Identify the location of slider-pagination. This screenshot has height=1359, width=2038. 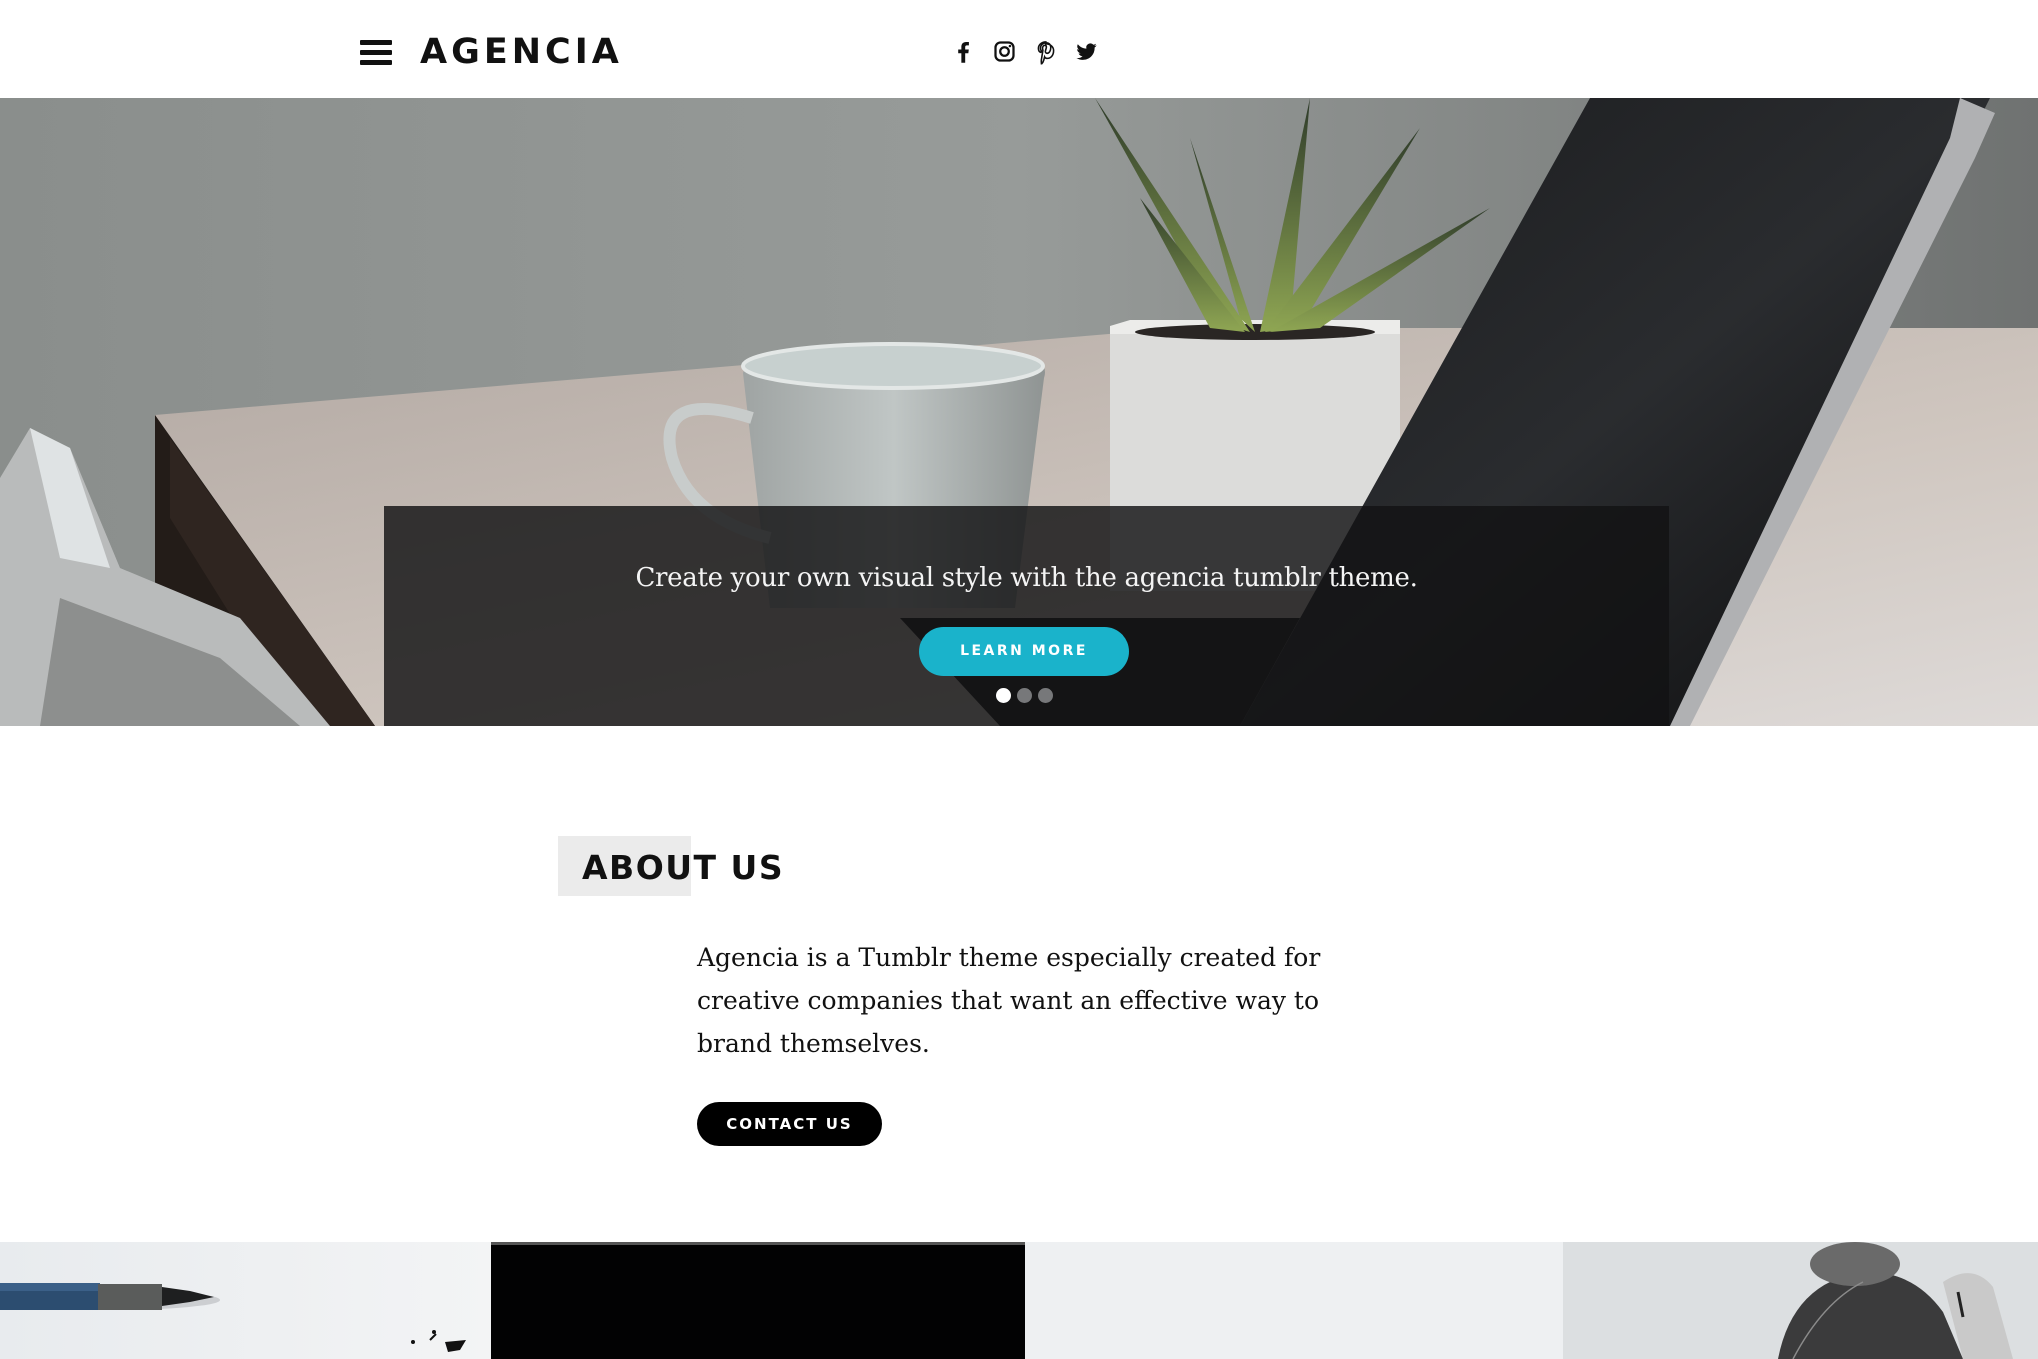
(1024, 695).